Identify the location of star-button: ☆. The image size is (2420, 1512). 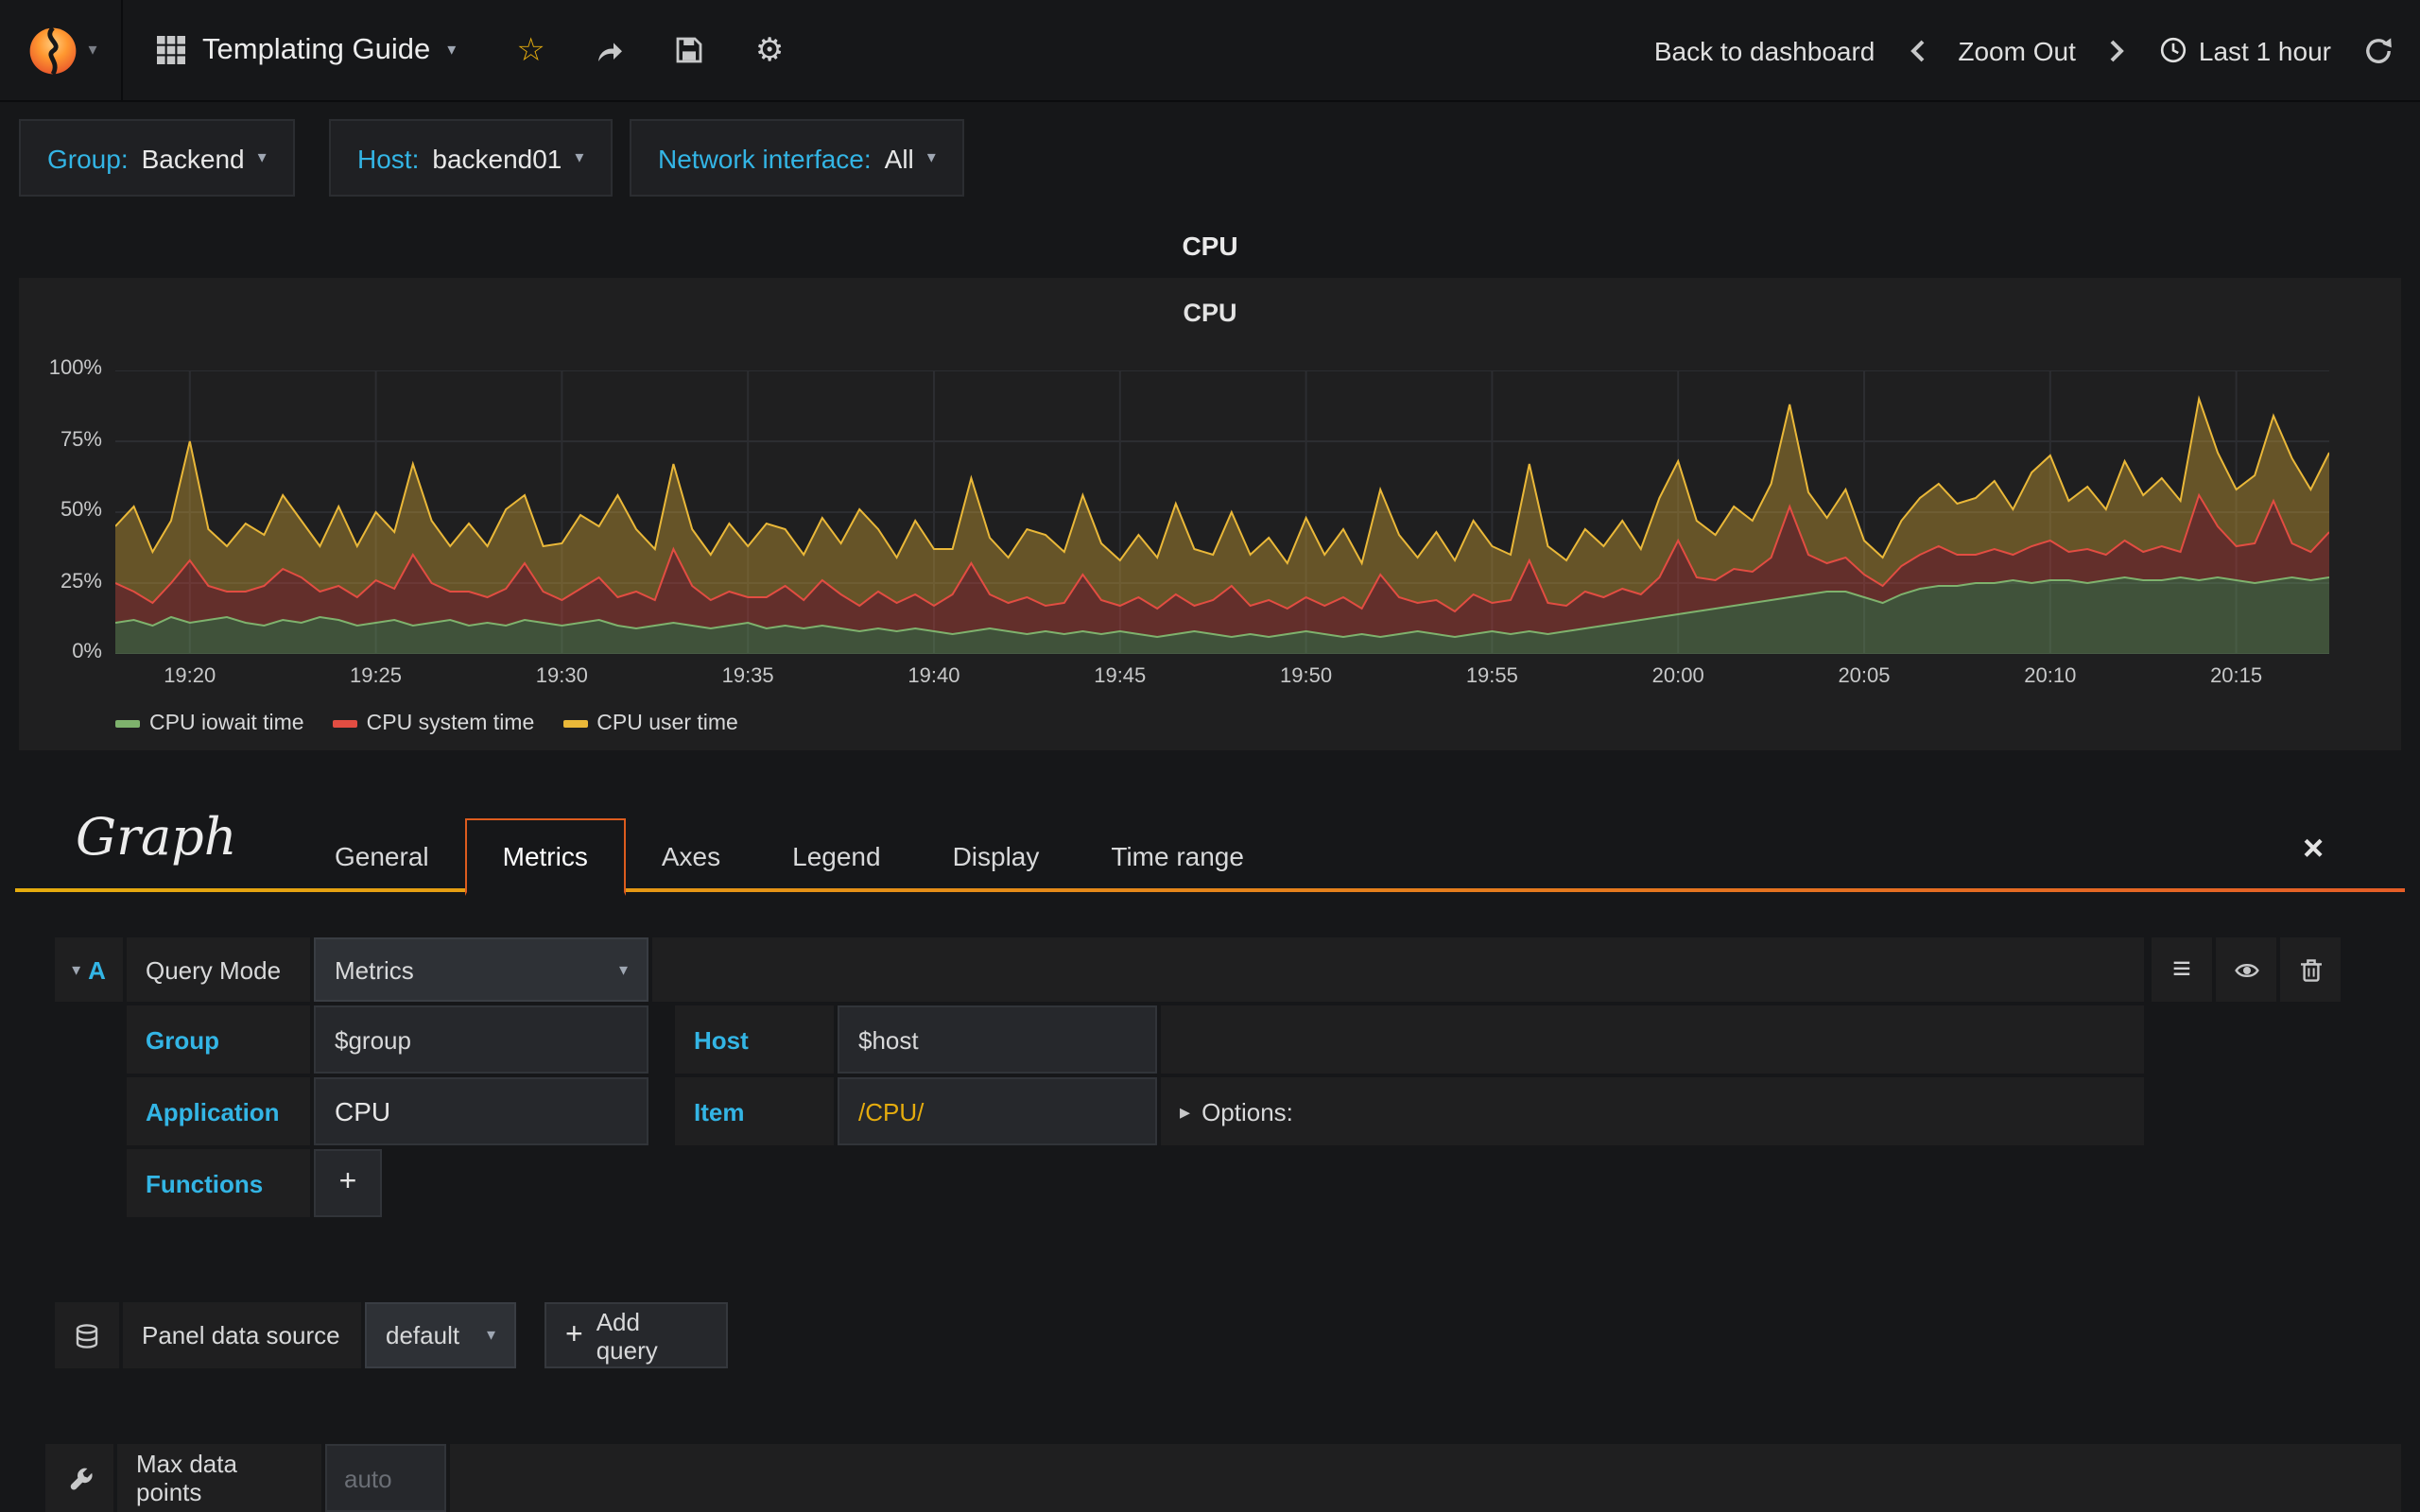
(530, 50).